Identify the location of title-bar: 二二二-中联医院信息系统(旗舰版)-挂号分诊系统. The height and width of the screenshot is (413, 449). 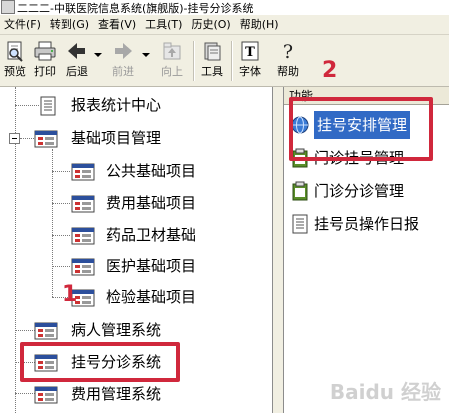
(224, 7).